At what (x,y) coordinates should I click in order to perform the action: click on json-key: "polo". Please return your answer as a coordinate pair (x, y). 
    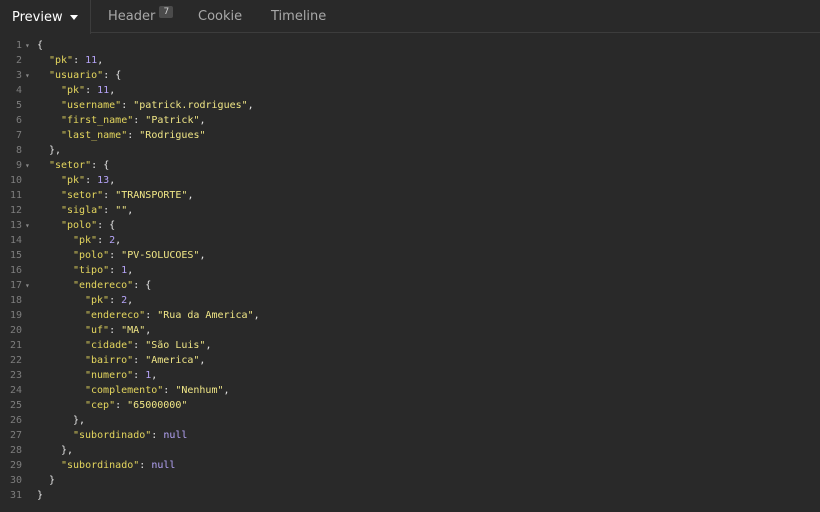
    Looking at the image, I should click on (79, 225).